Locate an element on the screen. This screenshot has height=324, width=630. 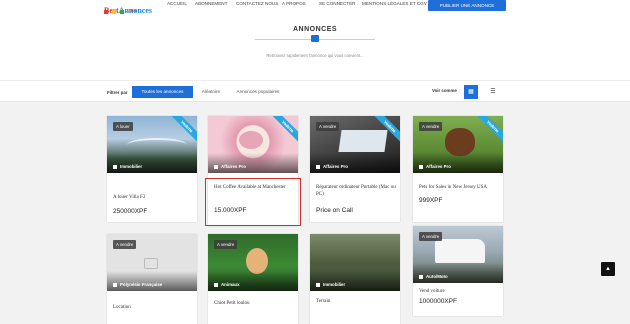
filter-all: Toutes les annonces is located at coordinates (162, 92).